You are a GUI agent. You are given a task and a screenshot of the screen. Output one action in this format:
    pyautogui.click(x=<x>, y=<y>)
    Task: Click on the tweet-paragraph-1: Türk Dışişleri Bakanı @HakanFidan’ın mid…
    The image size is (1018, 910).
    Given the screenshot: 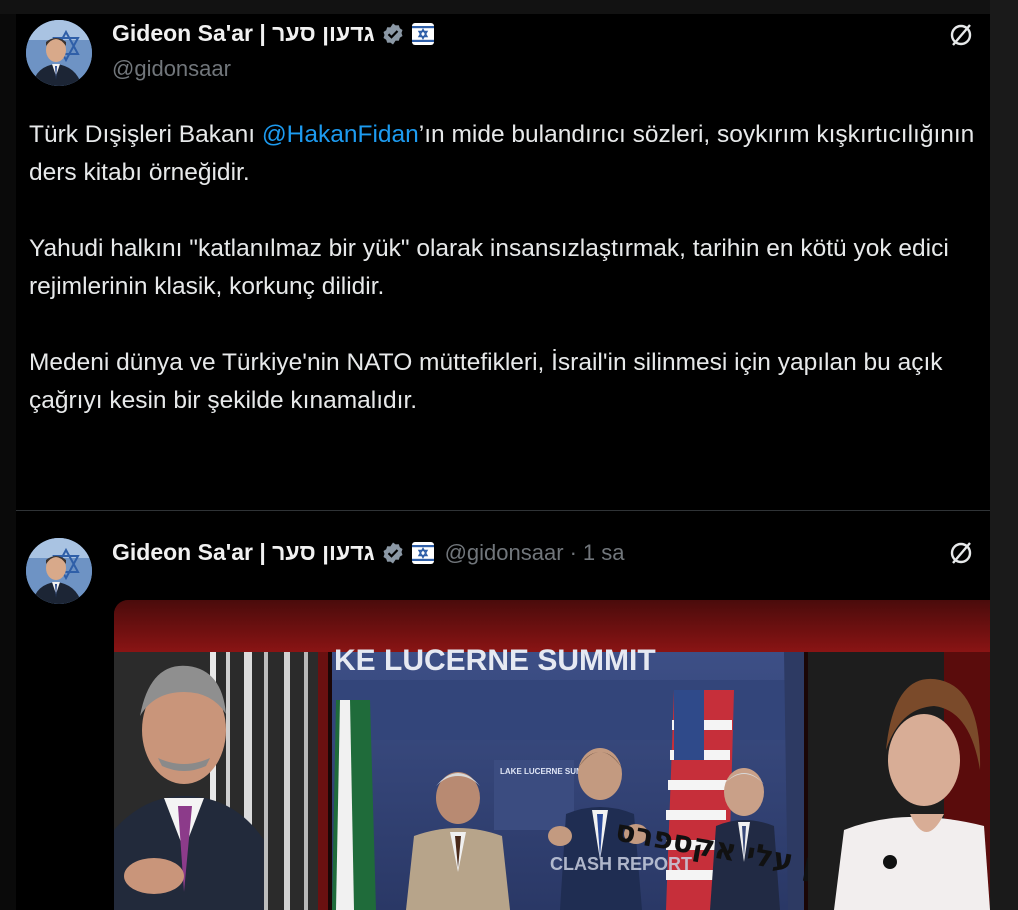 What is the action you would take?
    pyautogui.click(x=502, y=153)
    